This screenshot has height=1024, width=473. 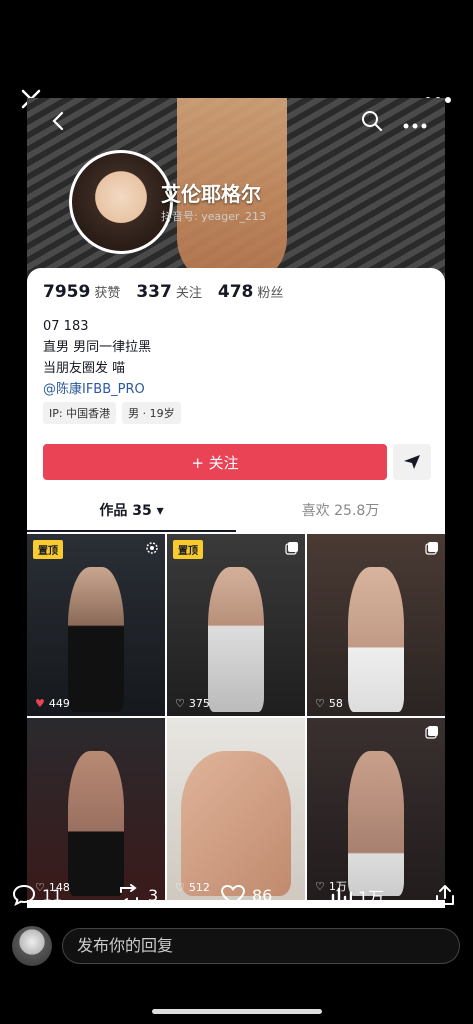 I want to click on upload-share-icon, so click(x=445, y=895).